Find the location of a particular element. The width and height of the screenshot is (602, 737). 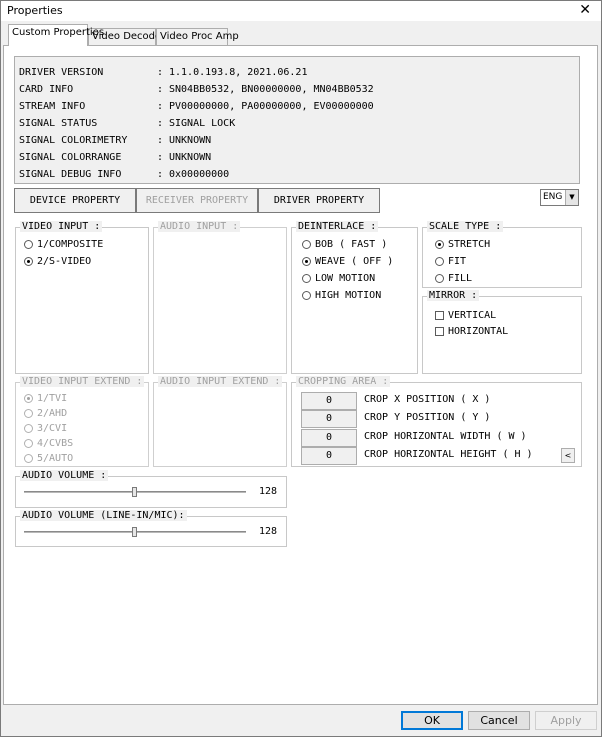

info-label: STREAM INFO is located at coordinates (52, 106).